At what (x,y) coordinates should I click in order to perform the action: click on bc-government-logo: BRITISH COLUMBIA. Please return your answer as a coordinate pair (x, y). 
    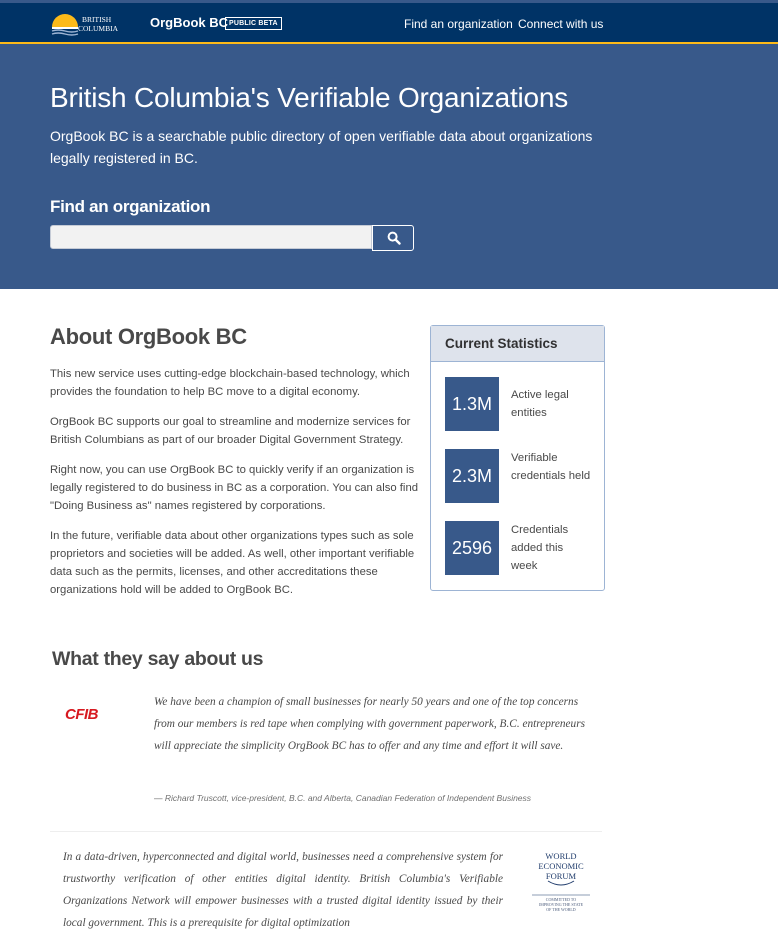
    Looking at the image, I should click on (90, 23).